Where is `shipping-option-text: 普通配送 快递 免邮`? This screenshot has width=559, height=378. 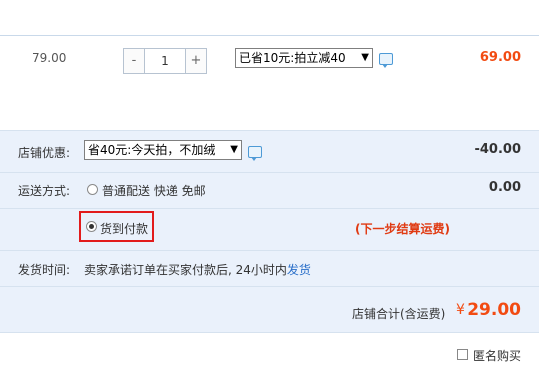 shipping-option-text: 普通配送 快递 免邮 is located at coordinates (154, 191).